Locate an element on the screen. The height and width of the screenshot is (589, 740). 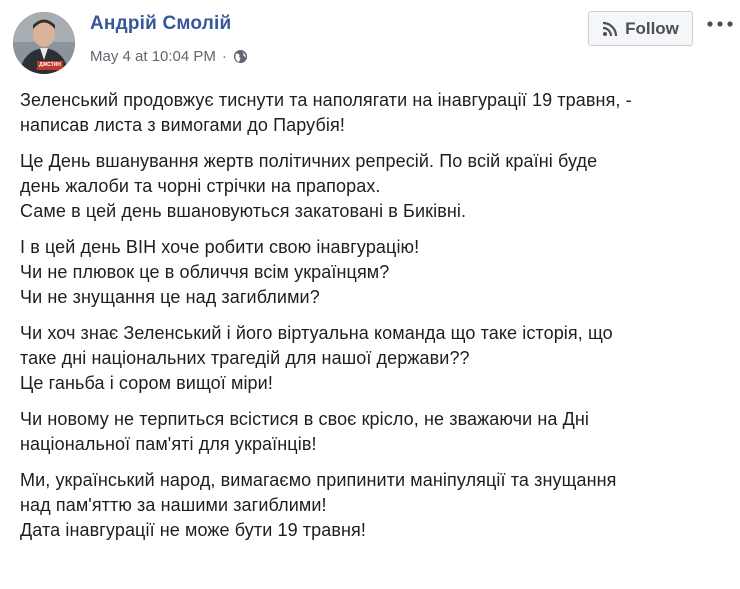
rss-icon is located at coordinates (610, 29).